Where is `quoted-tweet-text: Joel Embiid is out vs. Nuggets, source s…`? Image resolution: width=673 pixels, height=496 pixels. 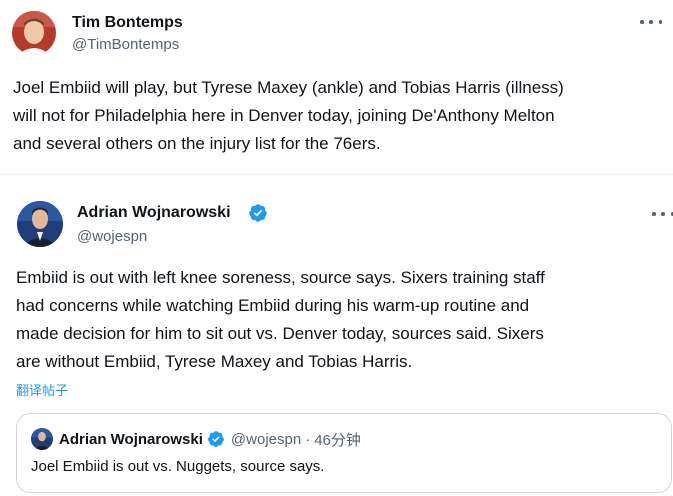
quoted-tweet-text: Joel Embiid is out vs. Nuggets, source s… is located at coordinates (178, 466).